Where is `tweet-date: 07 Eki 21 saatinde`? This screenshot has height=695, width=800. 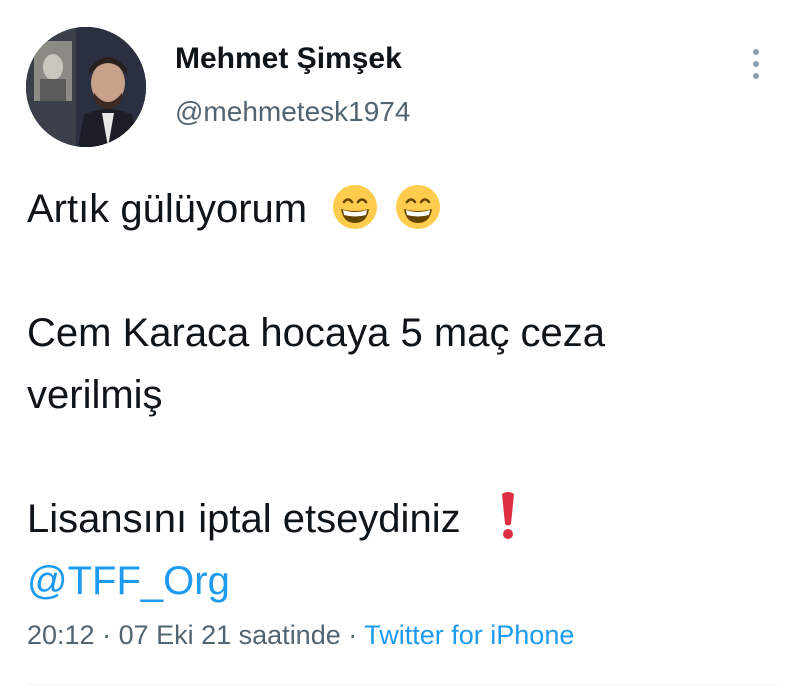 tweet-date: 07 Eki 21 saatinde is located at coordinates (230, 635).